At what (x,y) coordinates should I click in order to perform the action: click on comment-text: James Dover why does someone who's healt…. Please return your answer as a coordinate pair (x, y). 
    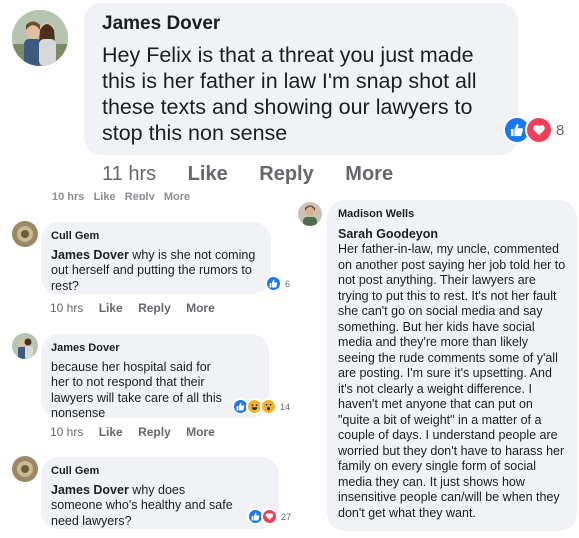
    Looking at the image, I should click on (142, 505).